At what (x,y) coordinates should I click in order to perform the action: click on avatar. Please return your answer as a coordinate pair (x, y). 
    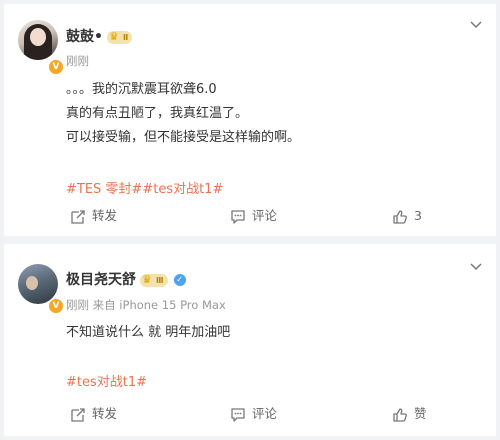
    Looking at the image, I should click on (38, 40).